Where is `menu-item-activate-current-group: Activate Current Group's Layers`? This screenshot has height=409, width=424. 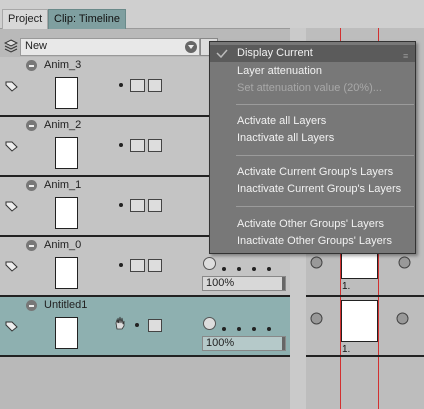 menu-item-activate-current-group: Activate Current Group's Layers is located at coordinates (312, 172).